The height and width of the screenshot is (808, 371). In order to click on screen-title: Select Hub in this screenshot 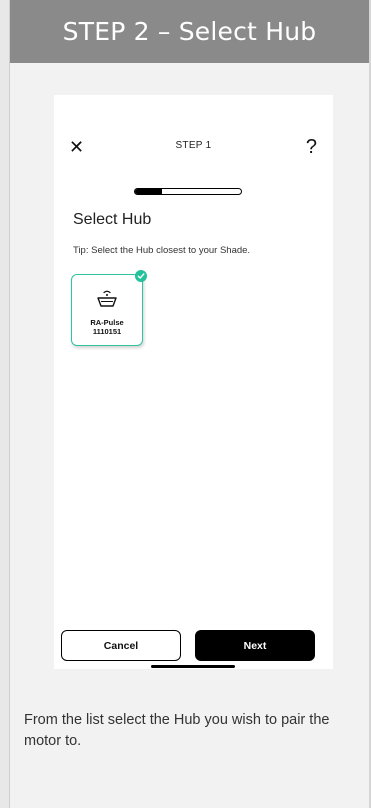, I will do `click(112, 219)`.